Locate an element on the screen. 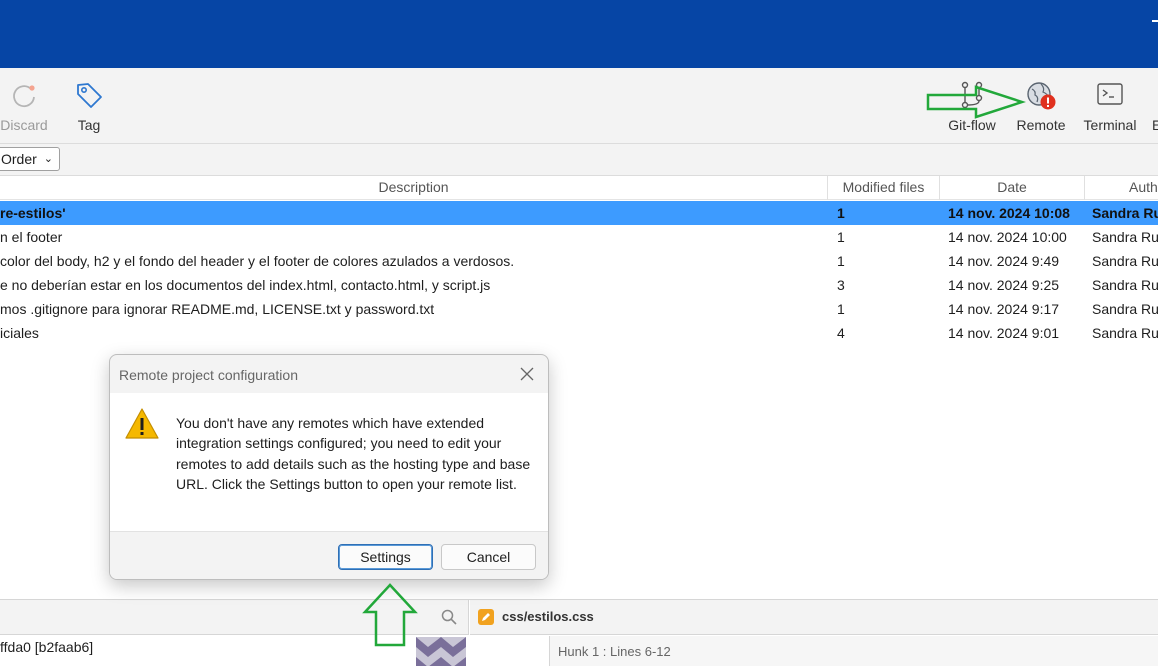  terminal-icon is located at coordinates (1110, 94).